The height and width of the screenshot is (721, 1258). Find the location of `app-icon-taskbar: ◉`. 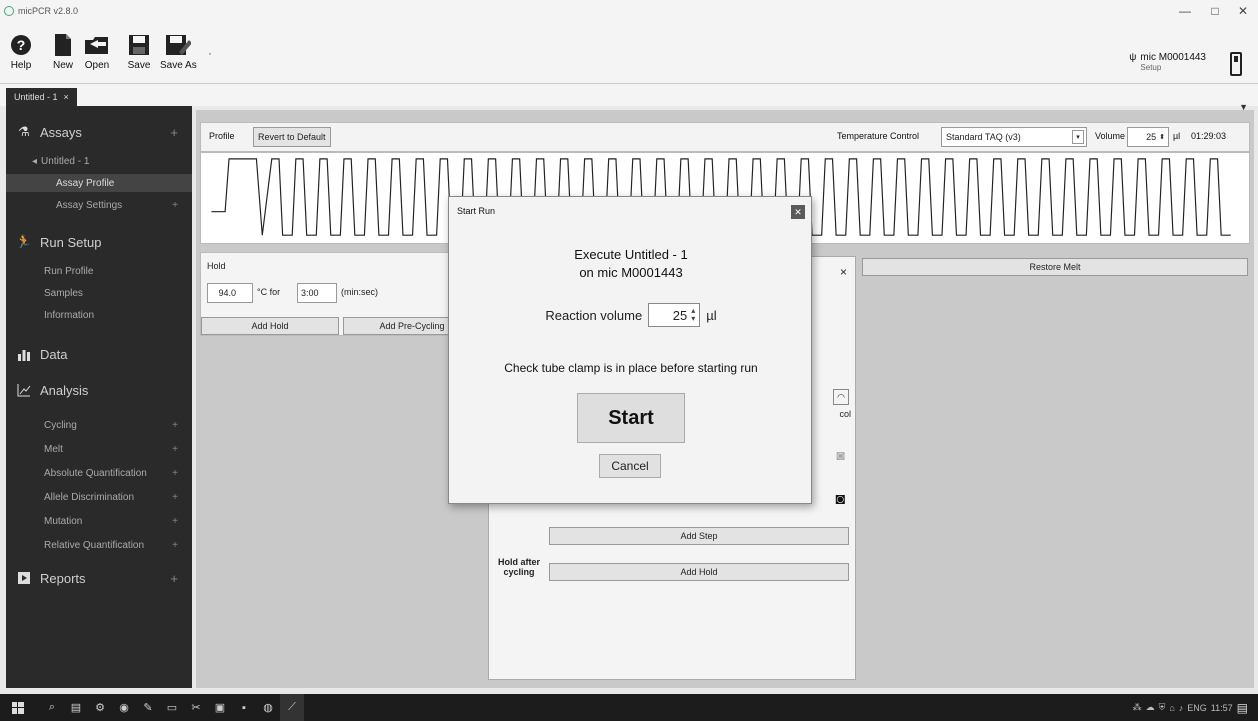

app-icon-taskbar: ◉ is located at coordinates (124, 707).